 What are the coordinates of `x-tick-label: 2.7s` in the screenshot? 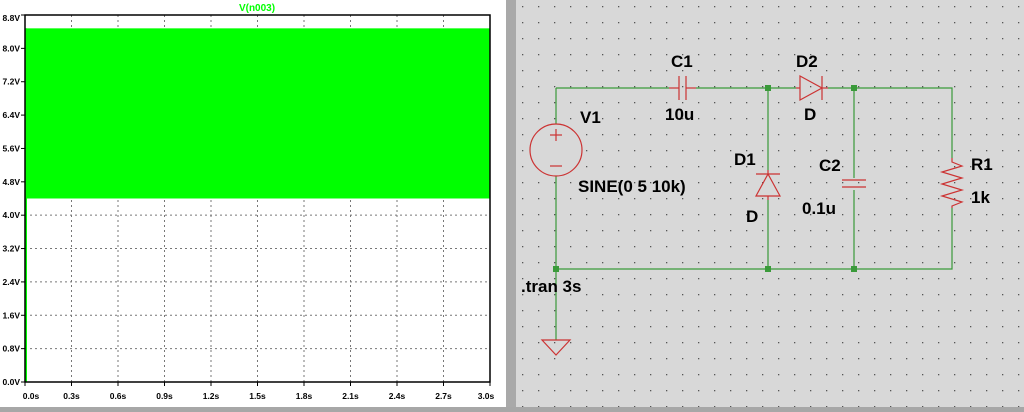 It's located at (443, 396).